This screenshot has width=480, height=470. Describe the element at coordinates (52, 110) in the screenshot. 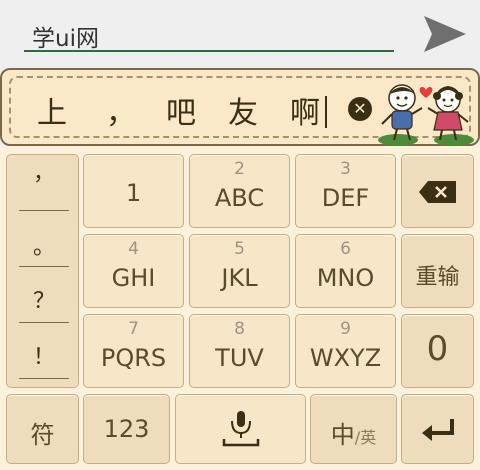

I see `candidate-1: 上` at that location.